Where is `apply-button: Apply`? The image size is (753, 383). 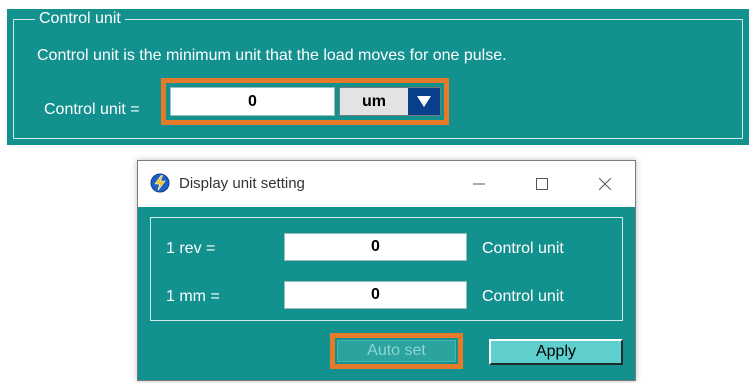 apply-button: Apply is located at coordinates (556, 352).